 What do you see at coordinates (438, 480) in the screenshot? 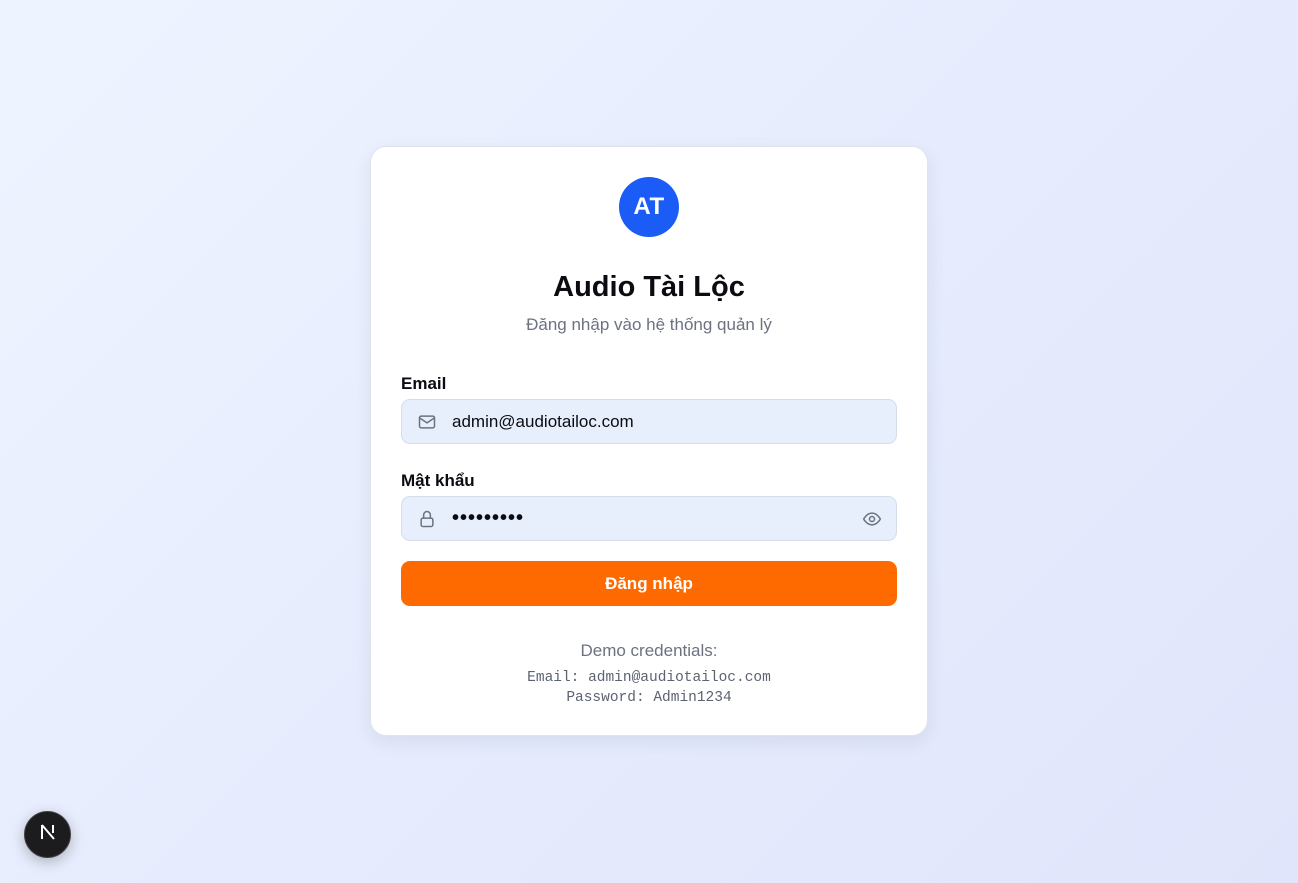
I see `password-label: Mật khẩu` at bounding box center [438, 480].